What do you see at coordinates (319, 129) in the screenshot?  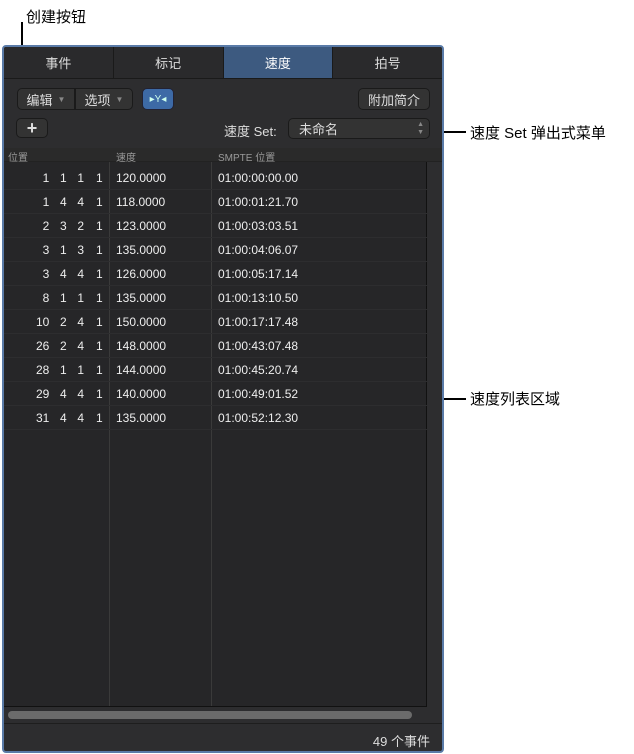 I see `tempo-set-value: 未命名` at bounding box center [319, 129].